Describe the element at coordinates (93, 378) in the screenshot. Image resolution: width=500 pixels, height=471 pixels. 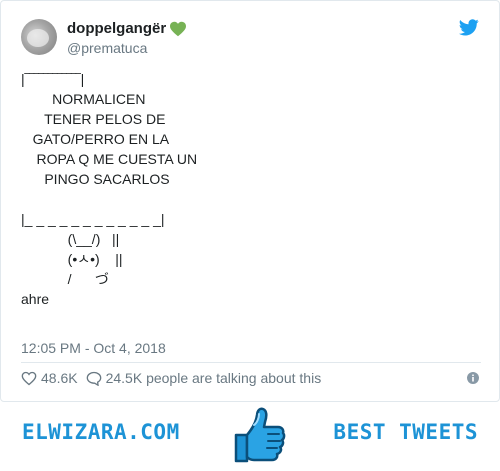
I see `speech-bubble-icon` at that location.